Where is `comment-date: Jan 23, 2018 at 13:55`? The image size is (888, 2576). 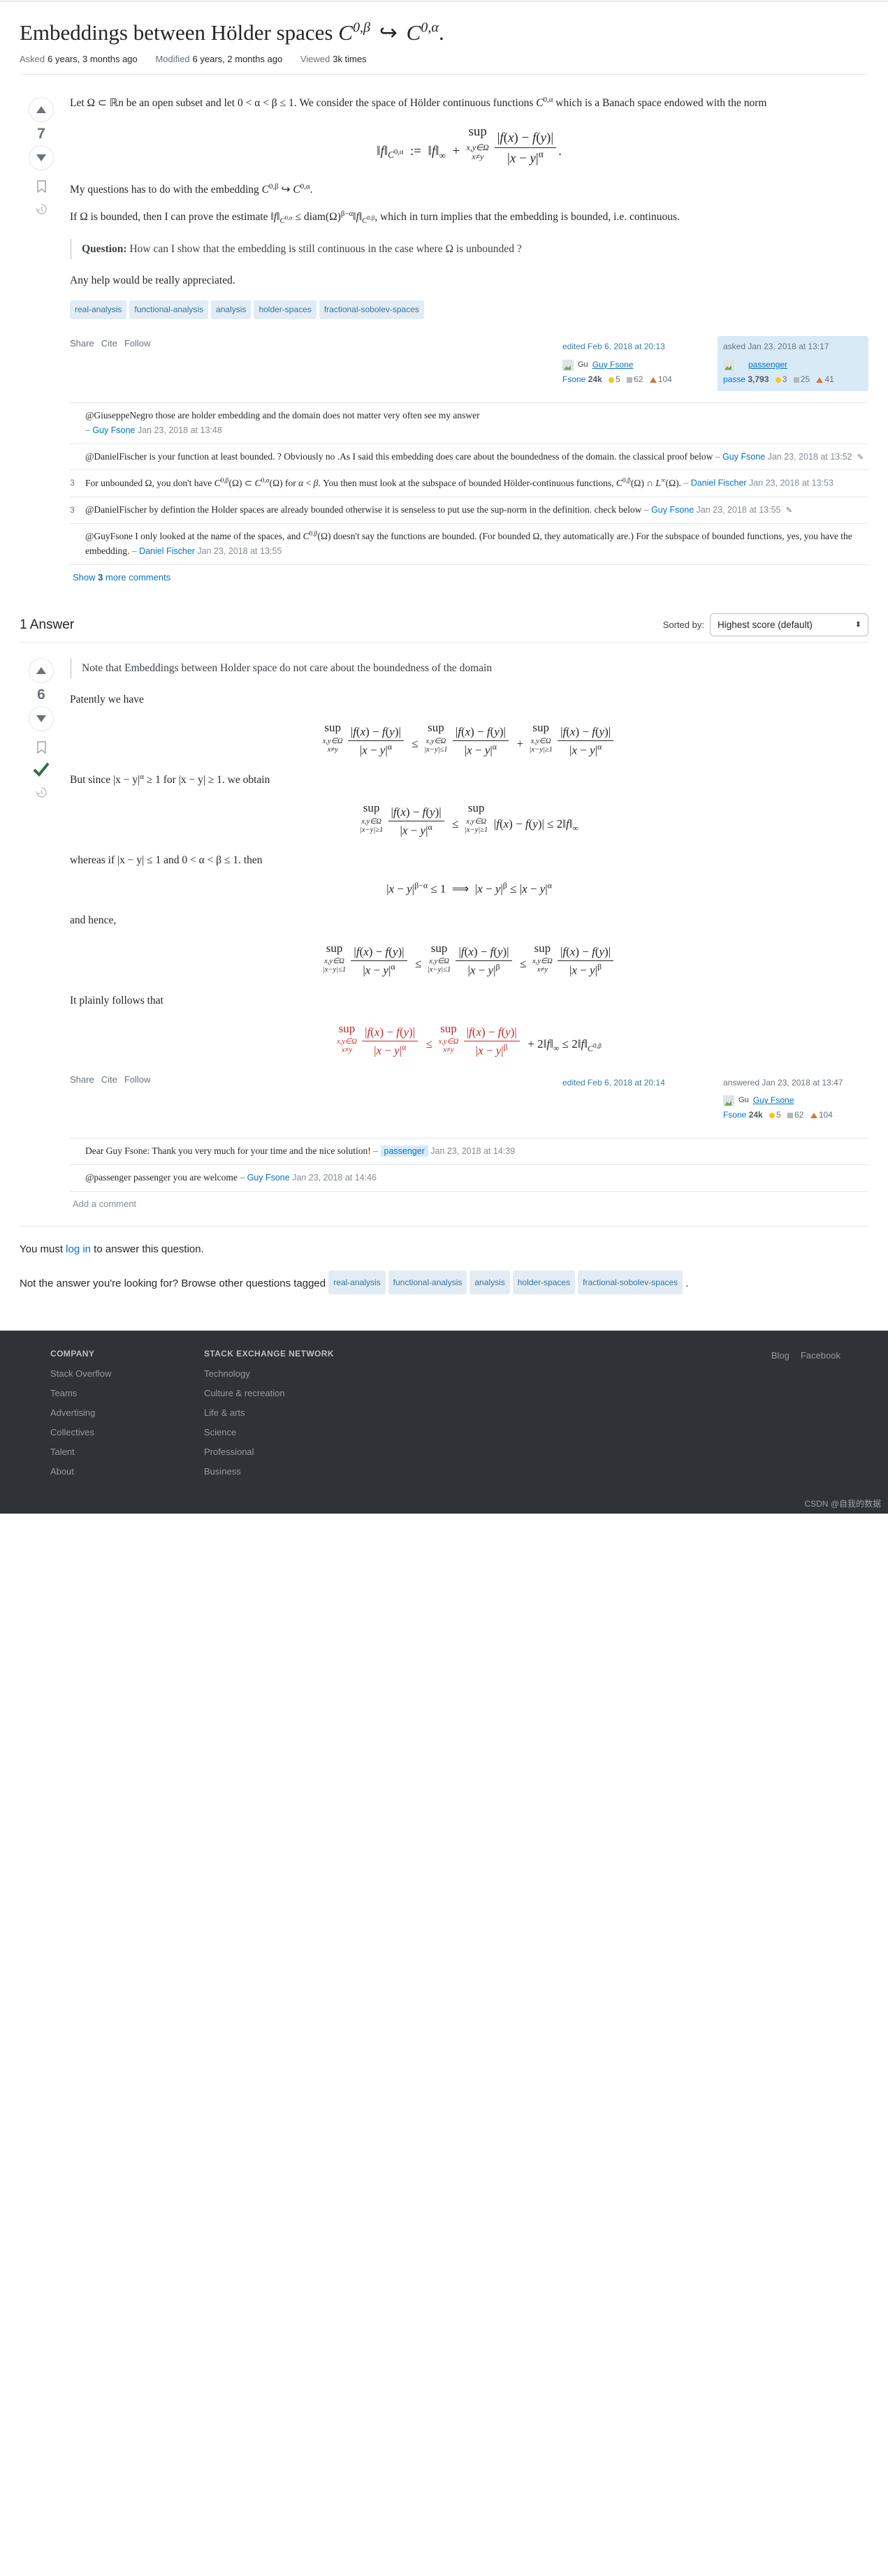 comment-date: Jan 23, 2018 at 13:55 is located at coordinates (738, 509).